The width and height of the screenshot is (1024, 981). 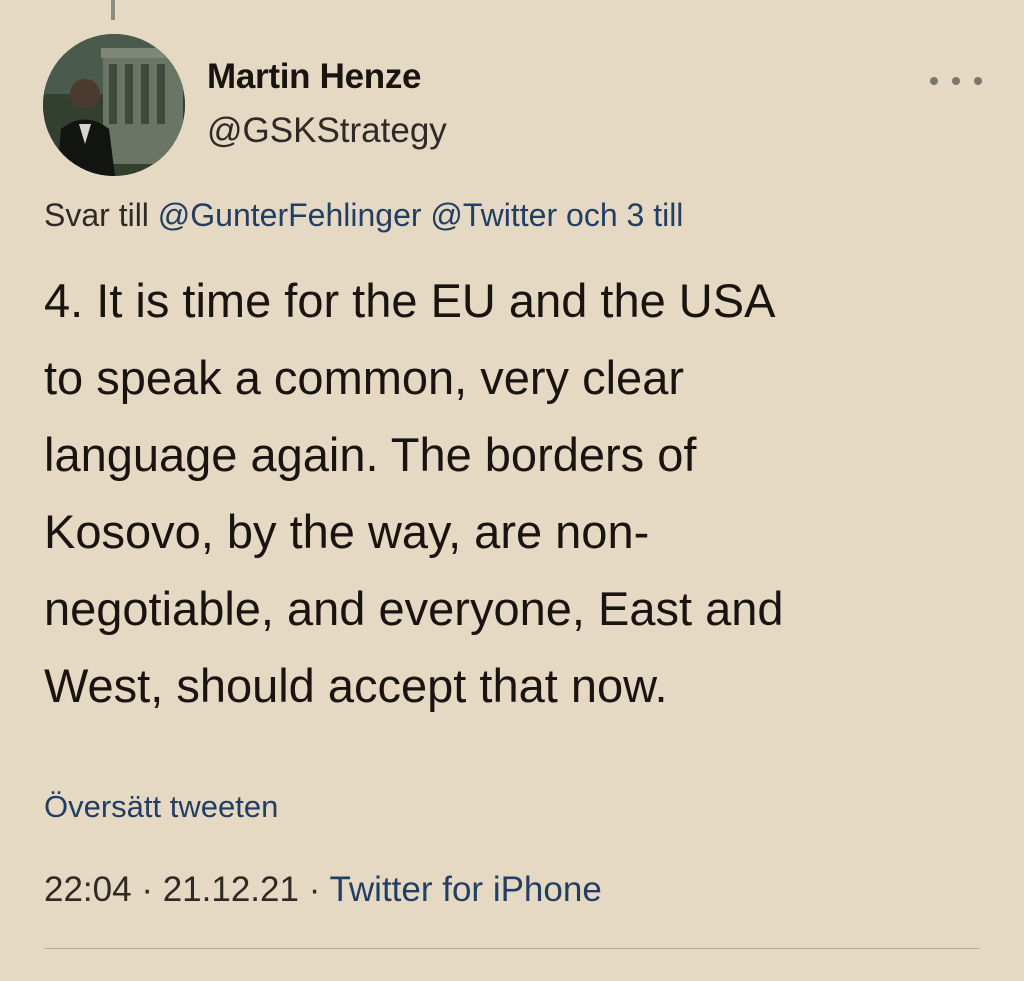 I want to click on more-options-button, so click(x=956, y=81).